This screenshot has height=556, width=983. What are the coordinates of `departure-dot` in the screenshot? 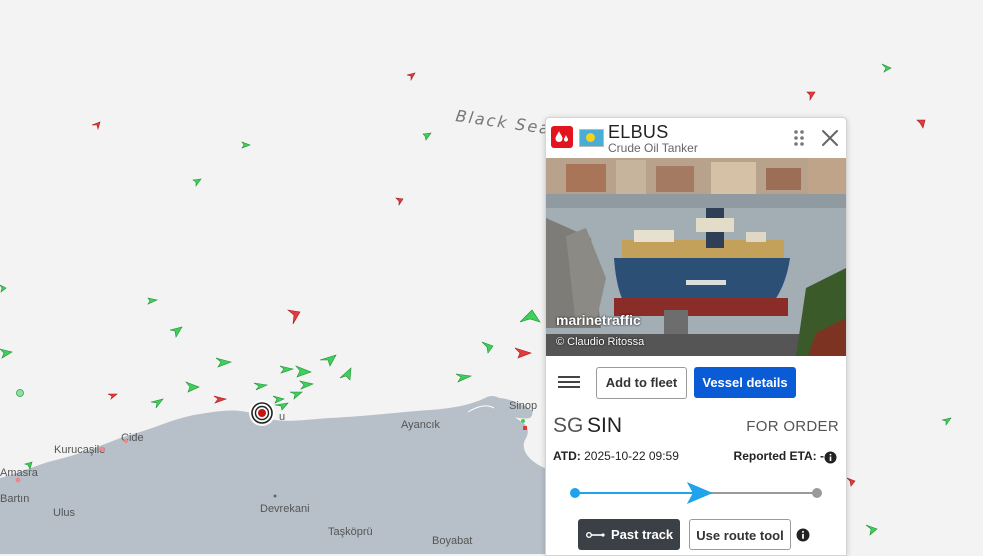 It's located at (575, 493).